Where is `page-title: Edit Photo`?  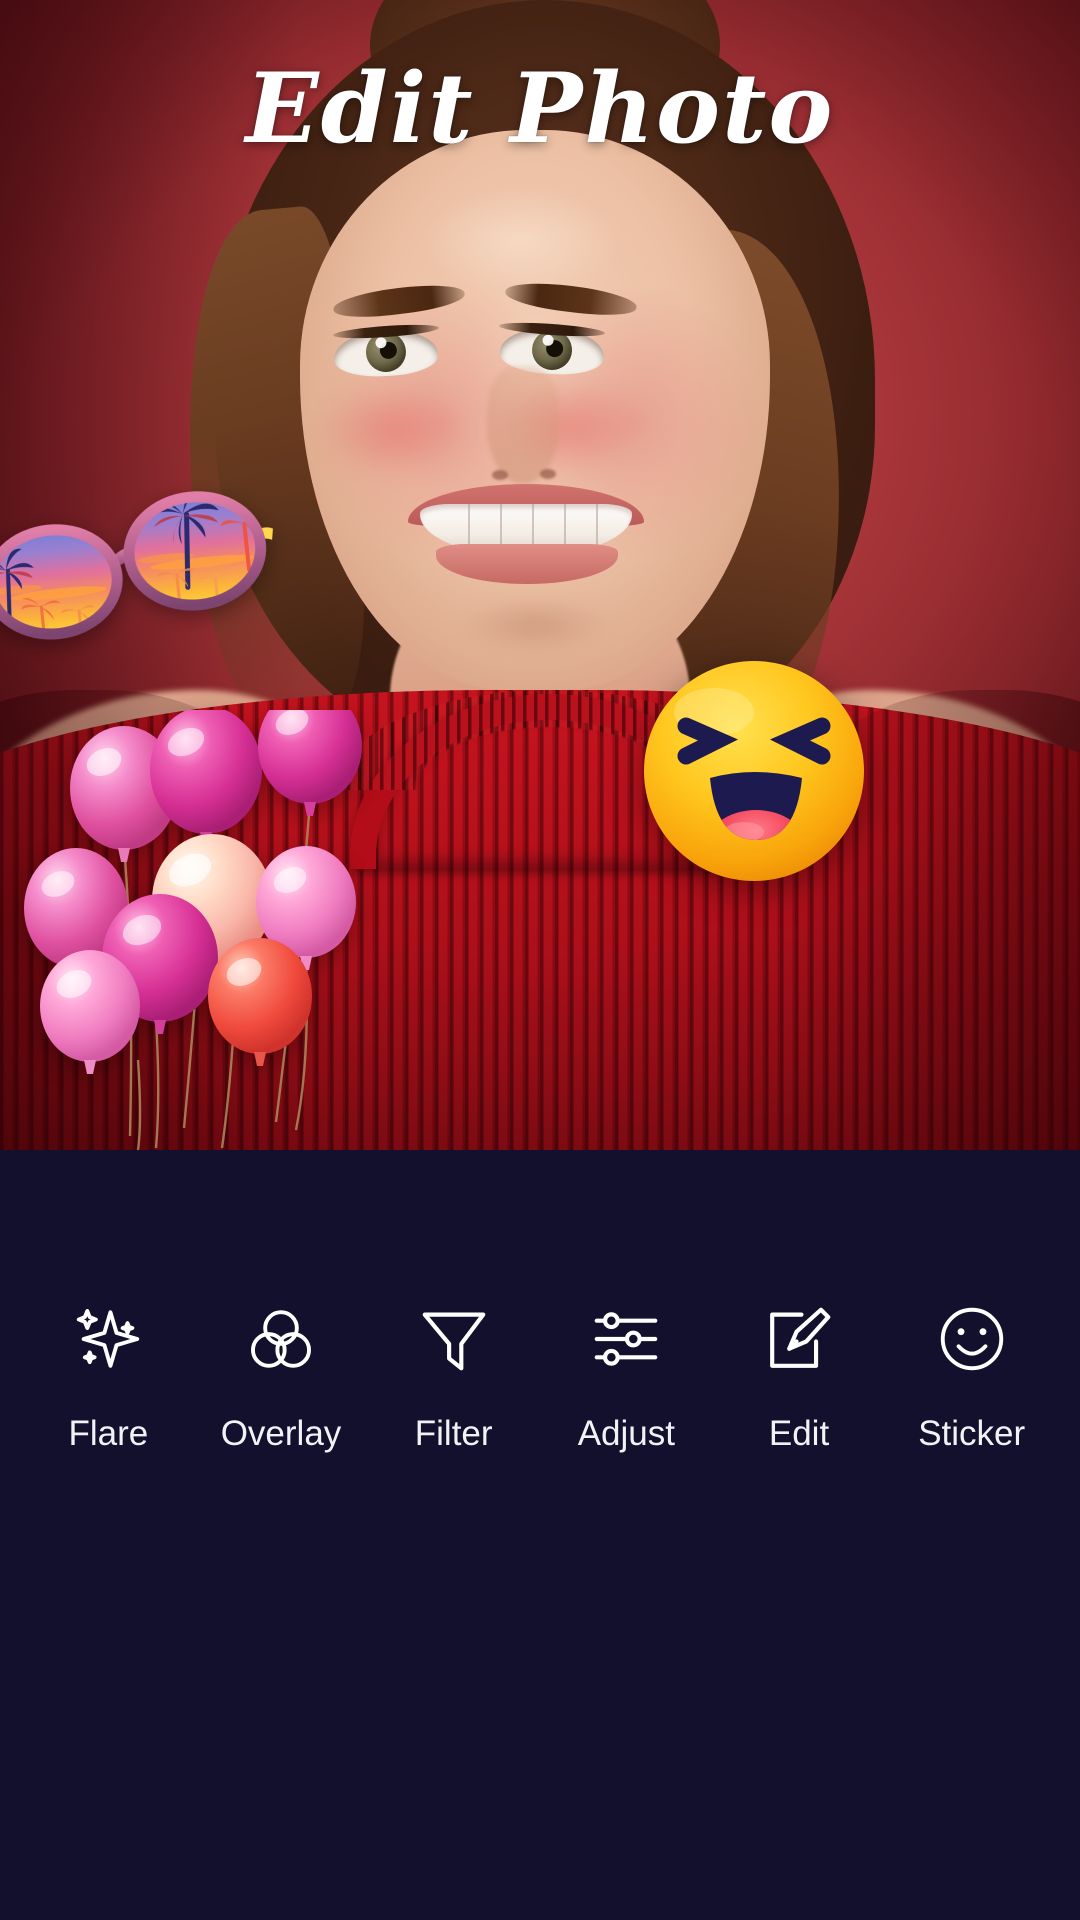 page-title: Edit Photo is located at coordinates (540, 108).